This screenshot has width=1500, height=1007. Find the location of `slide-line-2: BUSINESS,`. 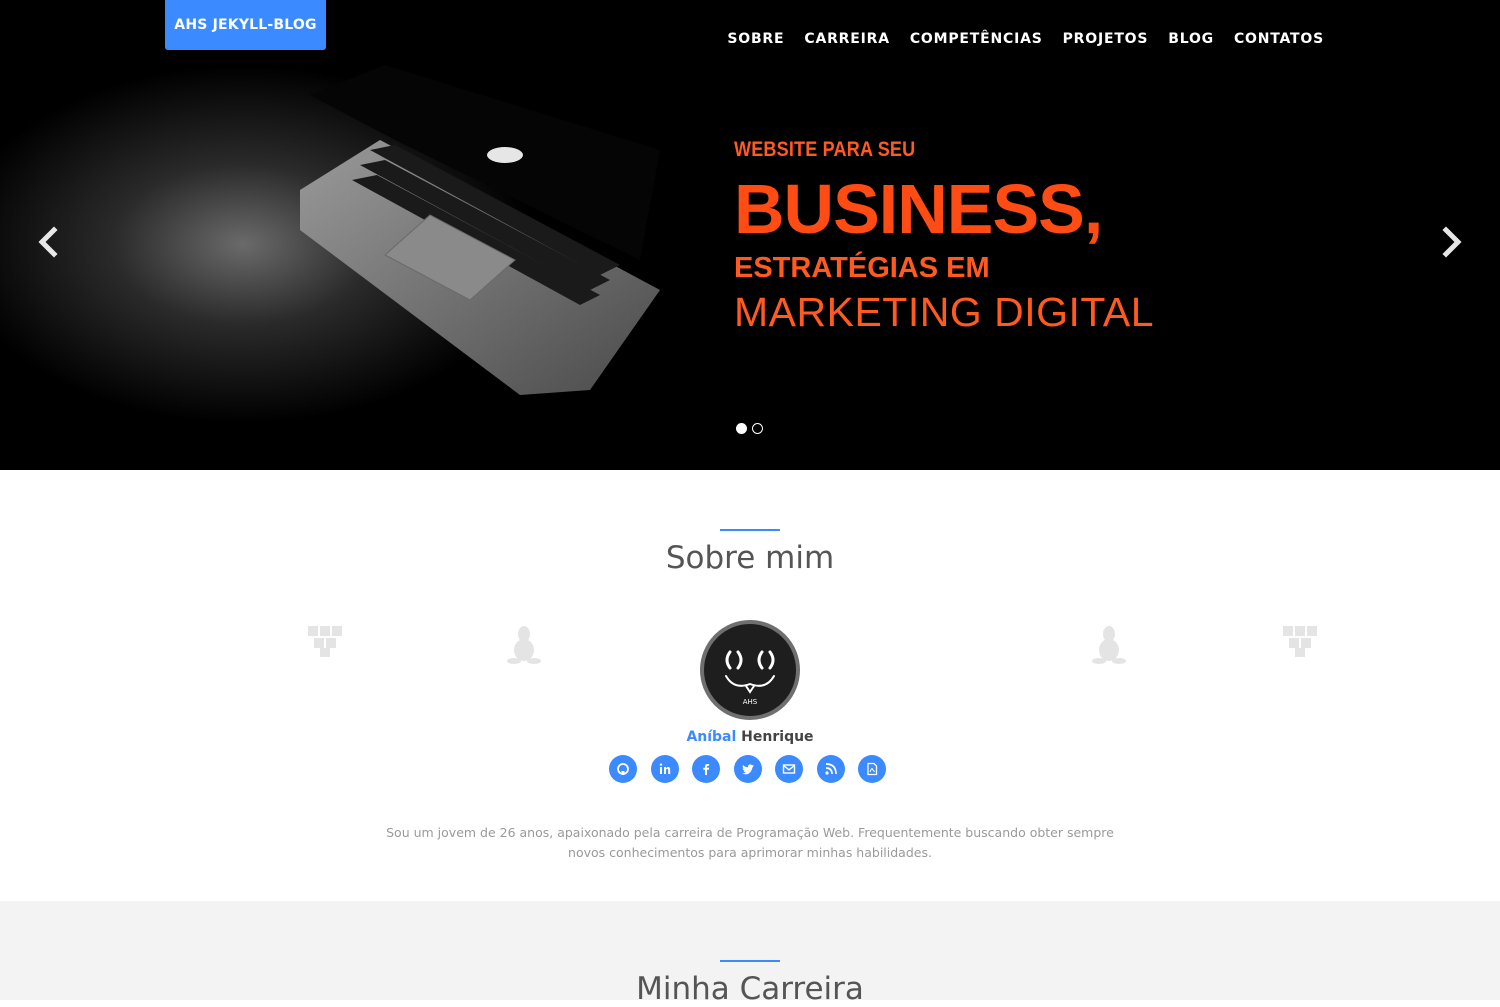

slide-line-2: BUSINESS, is located at coordinates (918, 209).